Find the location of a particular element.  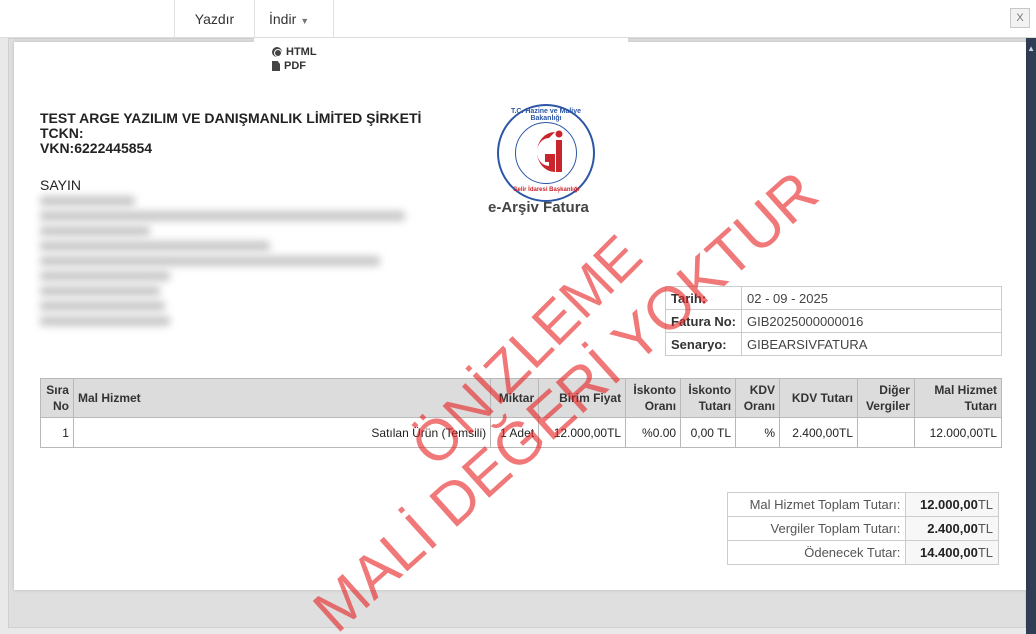

total-value: 12.000,00 is located at coordinates (948, 504).